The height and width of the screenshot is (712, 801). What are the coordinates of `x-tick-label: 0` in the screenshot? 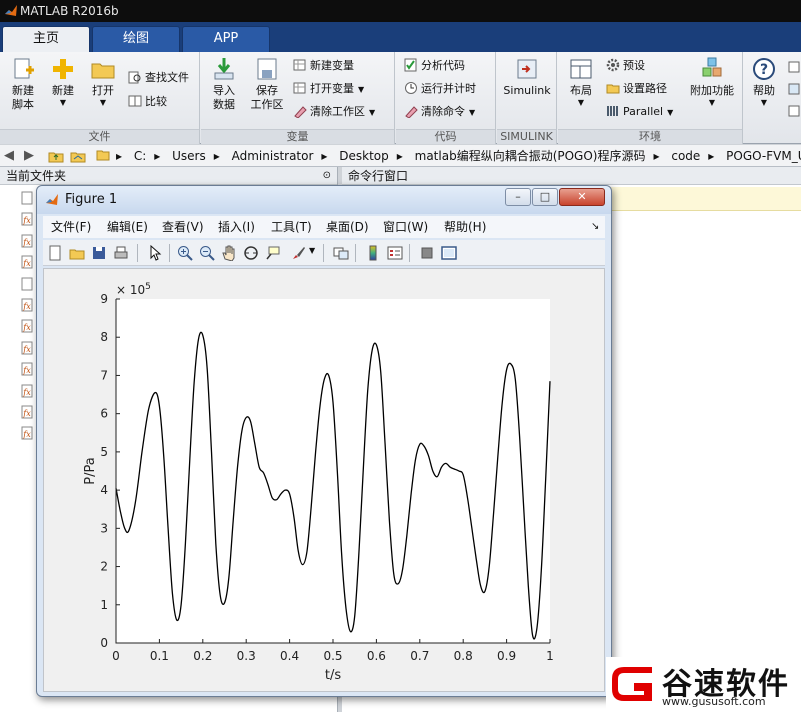 It's located at (116, 656).